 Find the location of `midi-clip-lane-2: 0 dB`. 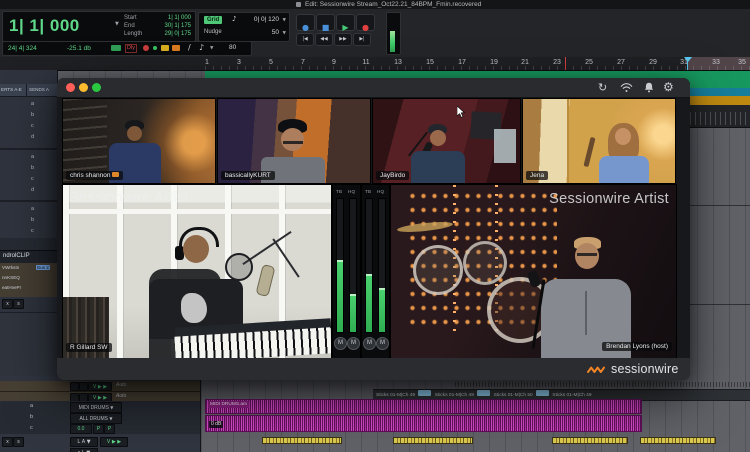

midi-clip-lane-2: 0 dB is located at coordinates (423, 423).